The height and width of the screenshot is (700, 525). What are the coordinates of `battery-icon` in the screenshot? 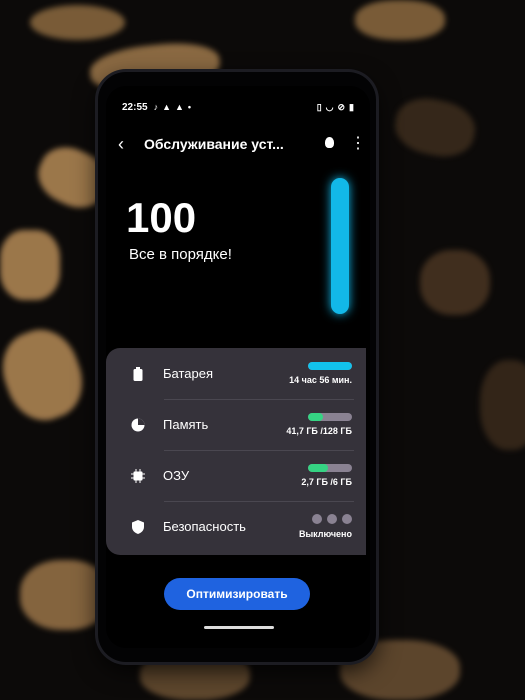 It's located at (138, 373).